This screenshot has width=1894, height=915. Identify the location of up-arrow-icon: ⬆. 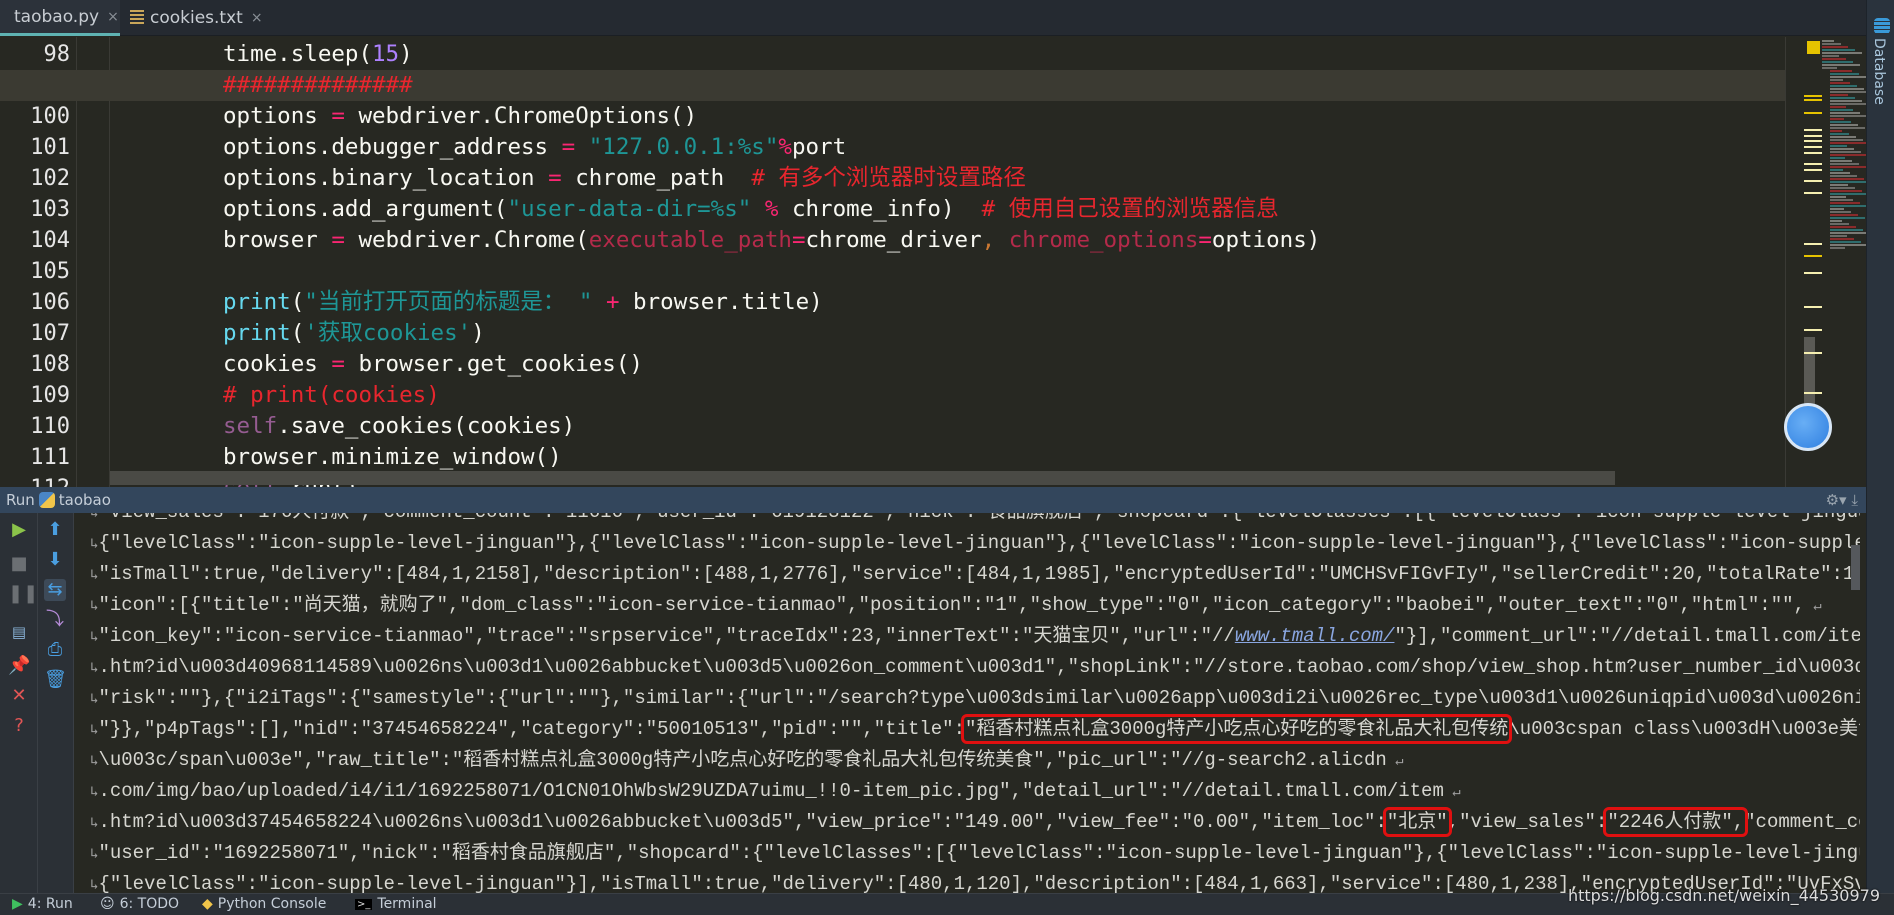
(55, 530).